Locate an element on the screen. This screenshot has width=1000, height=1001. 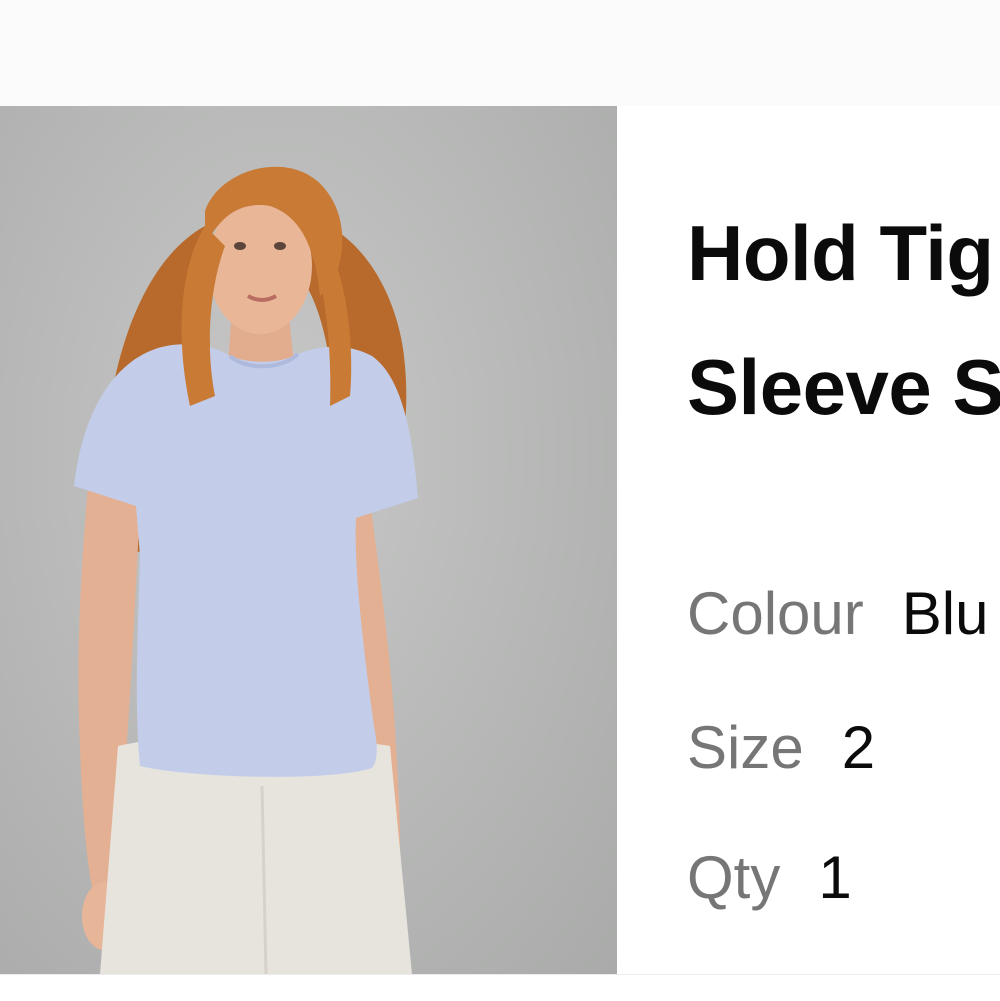
qty-row: Qty 1 is located at coordinates (769, 878).